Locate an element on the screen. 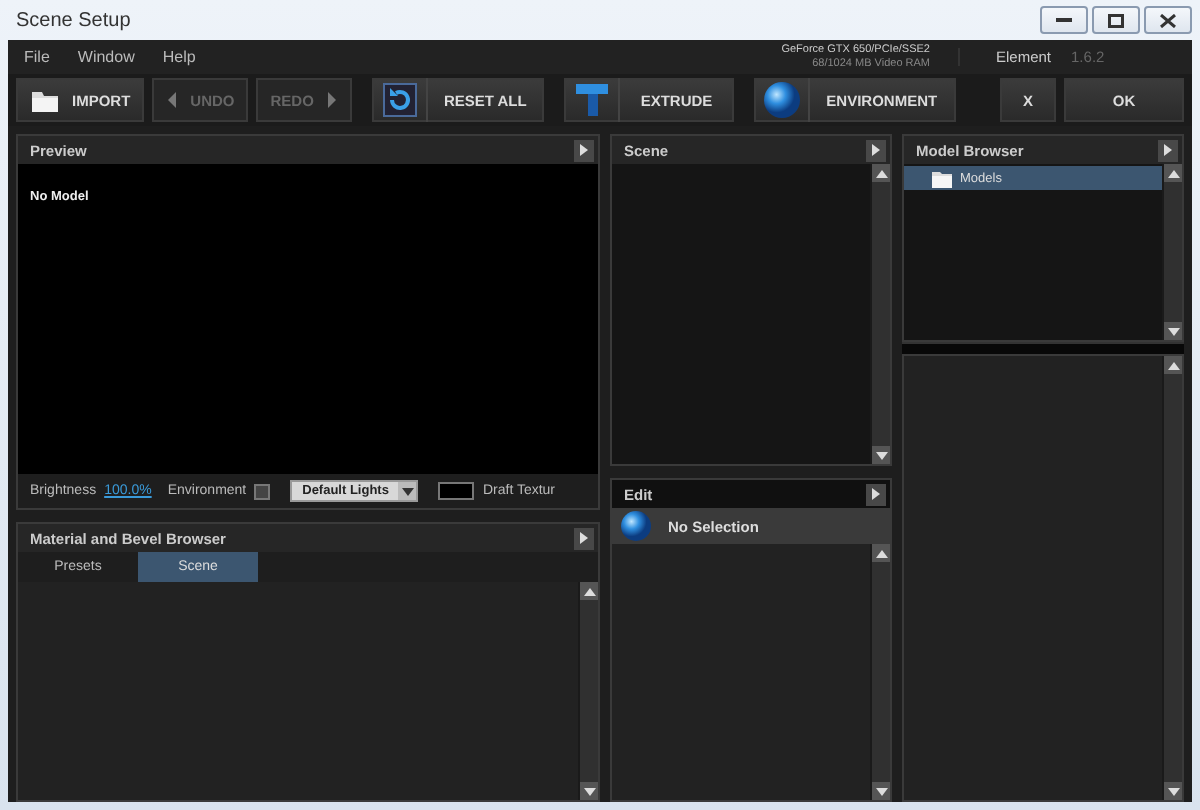 The width and height of the screenshot is (1200, 810). left-arrow-icon is located at coordinates (172, 100).